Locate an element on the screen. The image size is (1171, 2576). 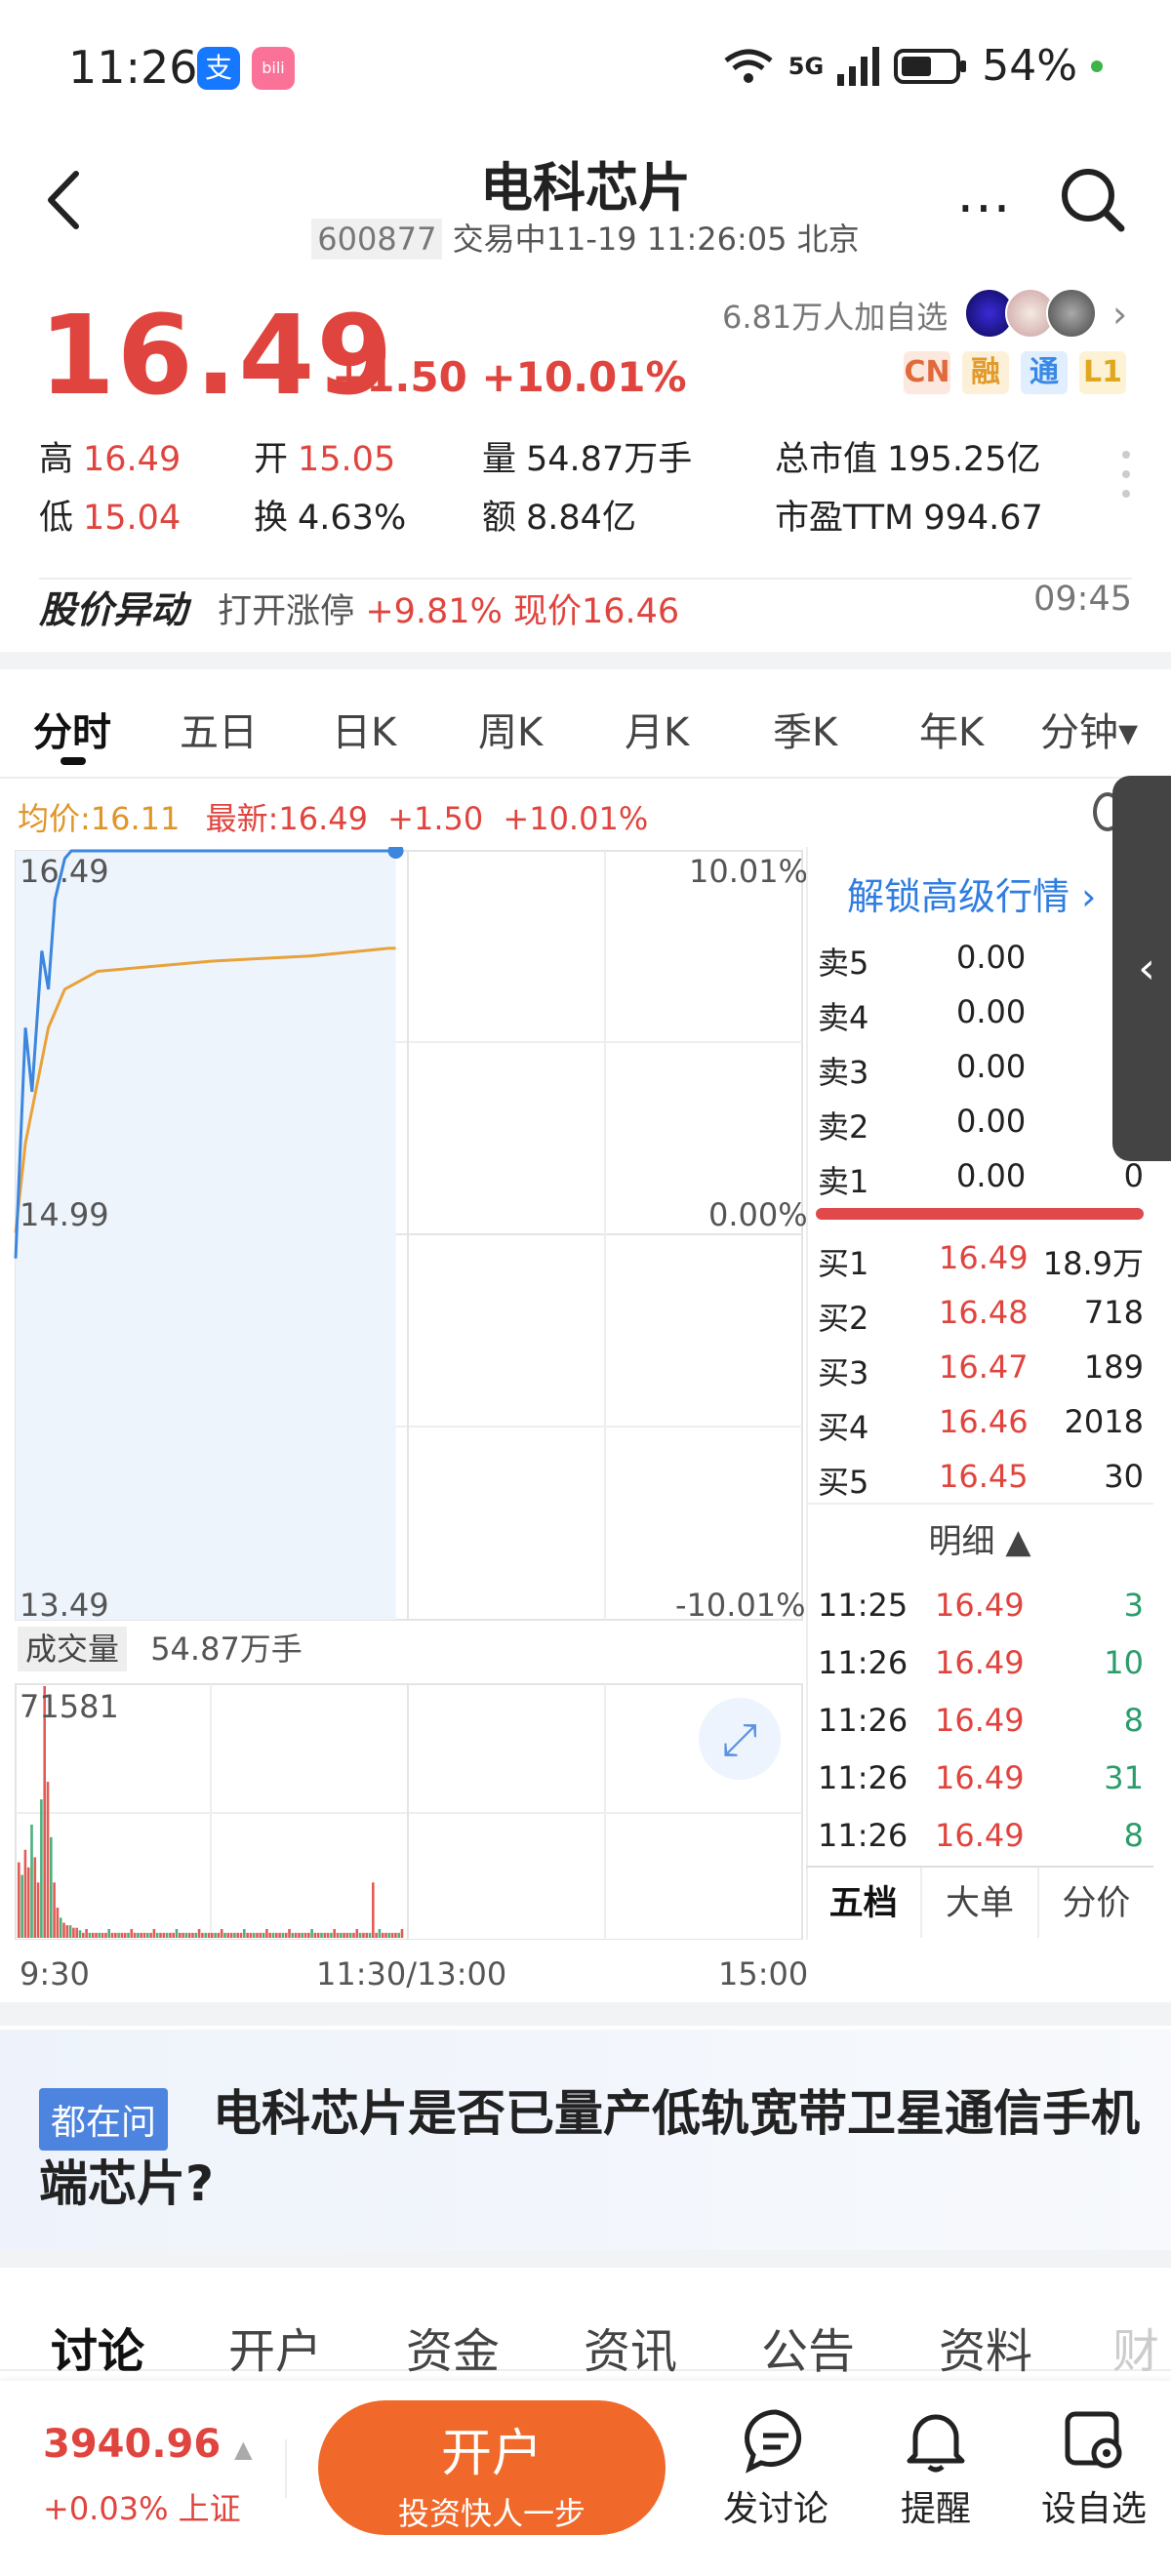
followers-count: 6.81万人加自选 is located at coordinates (835, 315).